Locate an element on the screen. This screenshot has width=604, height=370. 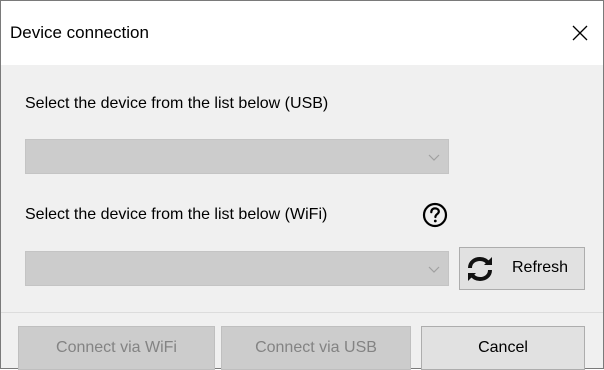
connect-via-usb-button: Connect via USB is located at coordinates (316, 348).